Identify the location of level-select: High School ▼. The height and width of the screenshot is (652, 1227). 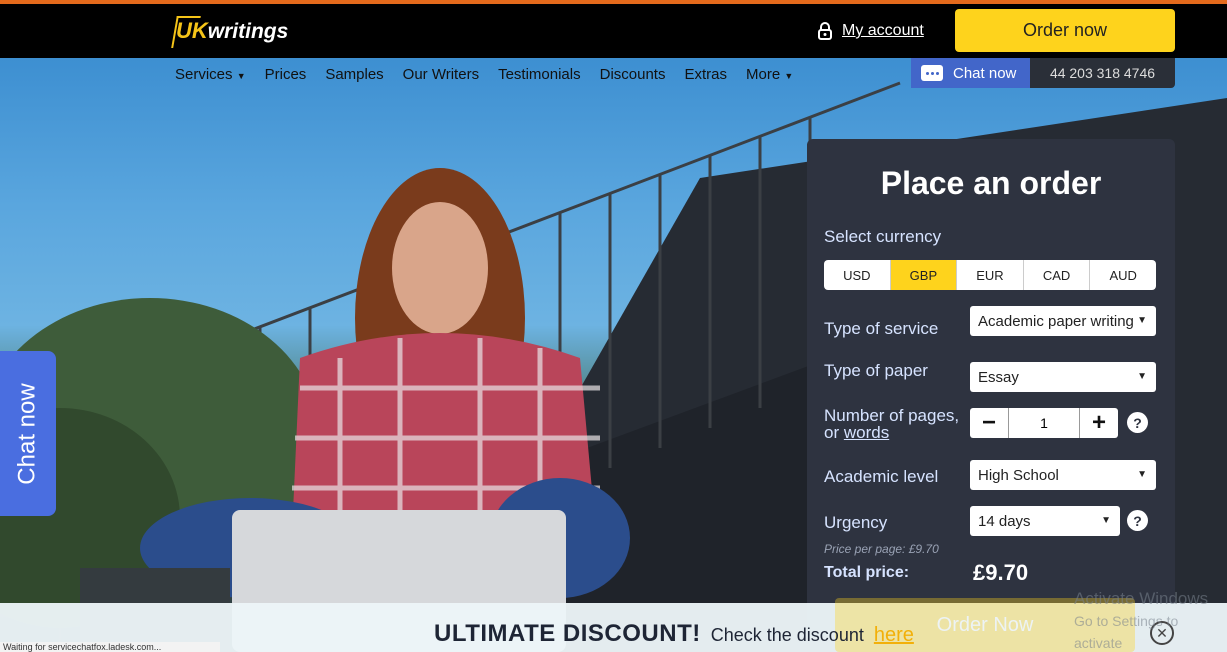
(1063, 475).